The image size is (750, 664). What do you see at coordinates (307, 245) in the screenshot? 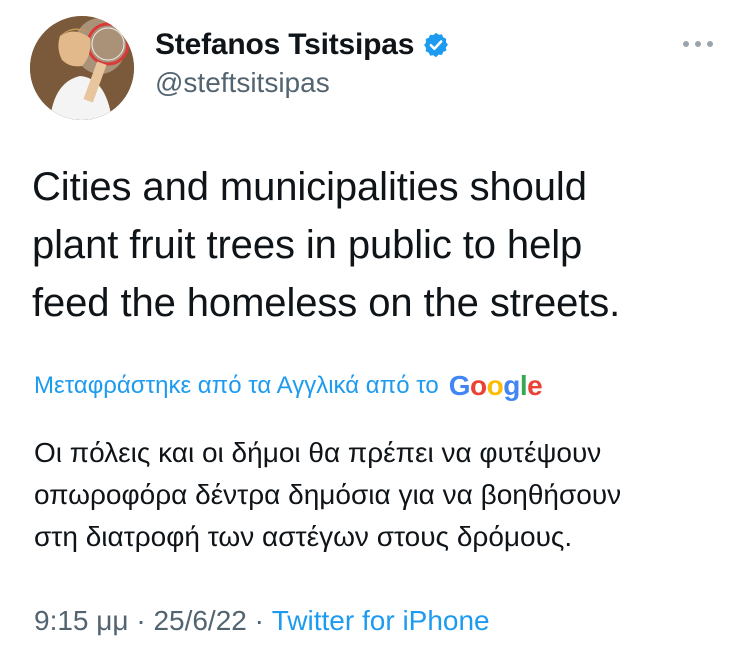
I see `tweet-text-line: plant fruit trees in public to help` at bounding box center [307, 245].